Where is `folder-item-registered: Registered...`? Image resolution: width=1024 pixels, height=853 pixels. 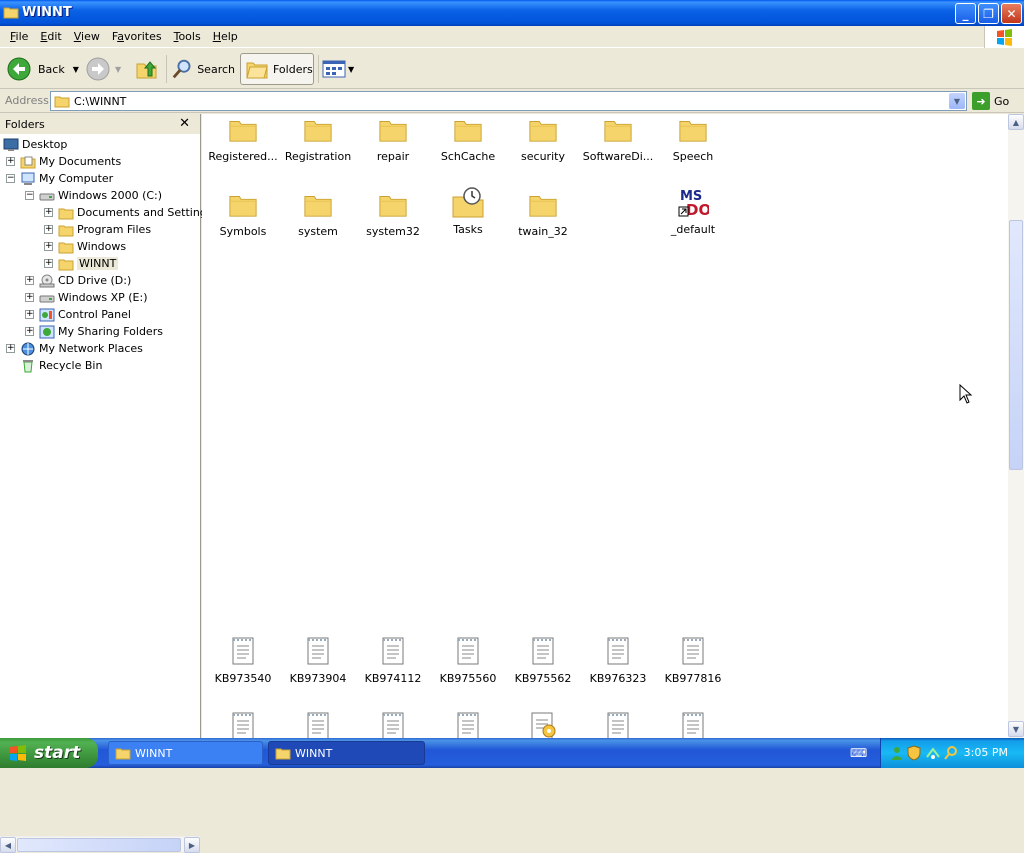
folder-item-registered: Registered... is located at coordinates (243, 138).